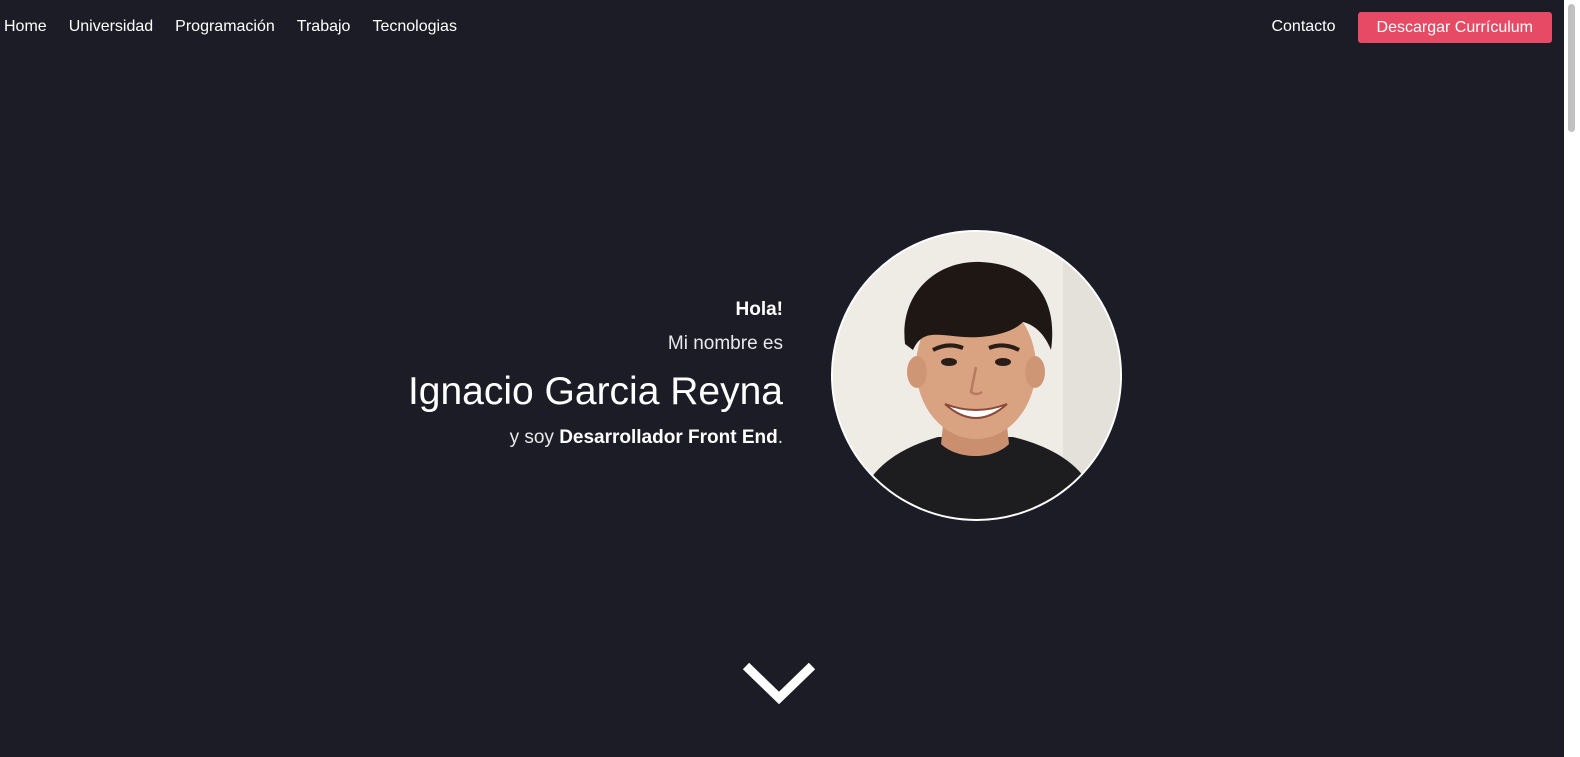 This screenshot has width=1580, height=757. What do you see at coordinates (111, 27) in the screenshot?
I see `nav-link-universidad: Universidad` at bounding box center [111, 27].